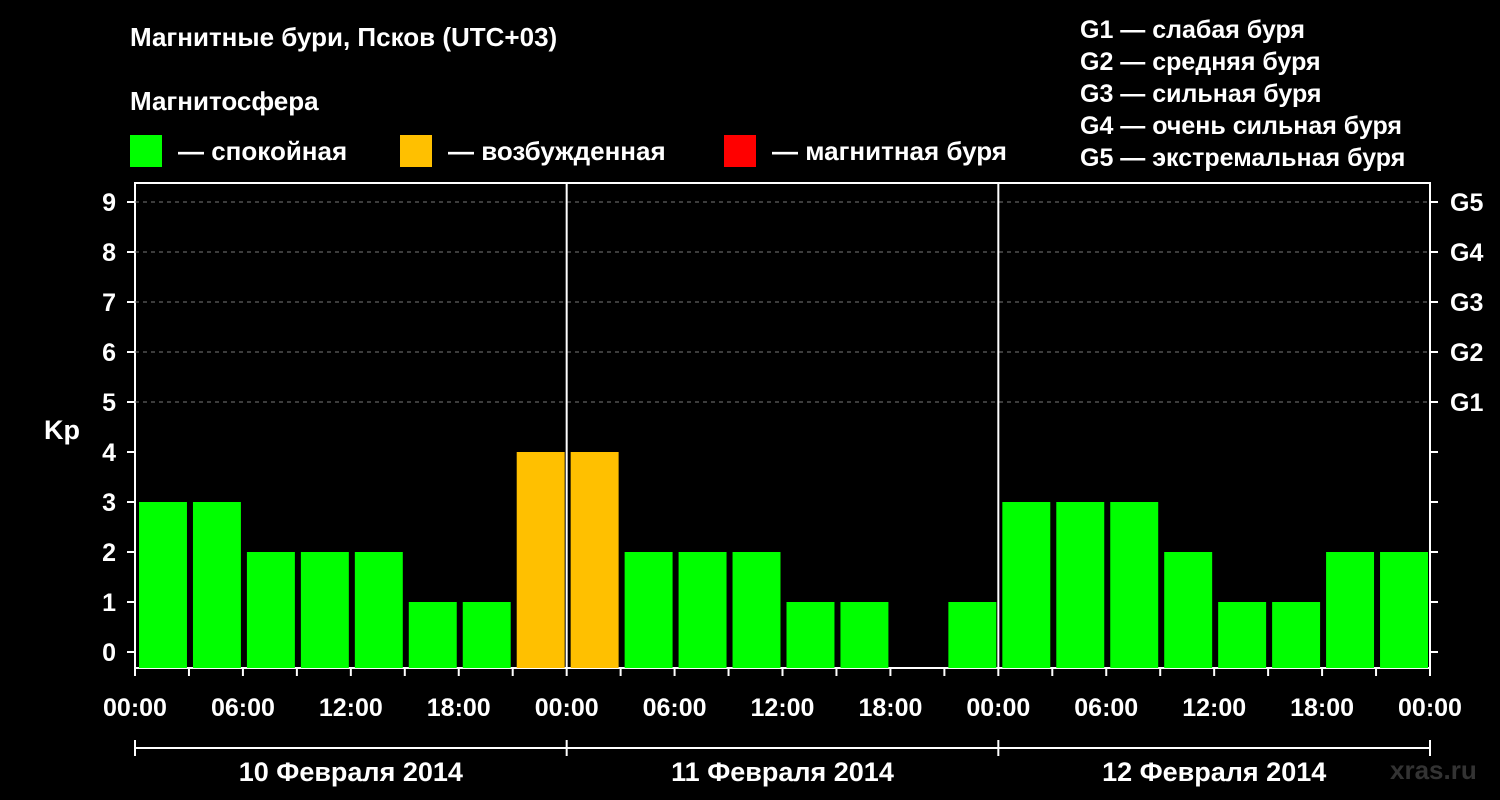  What do you see at coordinates (109, 603) in the screenshot?
I see `y-tick-label: 1` at bounding box center [109, 603].